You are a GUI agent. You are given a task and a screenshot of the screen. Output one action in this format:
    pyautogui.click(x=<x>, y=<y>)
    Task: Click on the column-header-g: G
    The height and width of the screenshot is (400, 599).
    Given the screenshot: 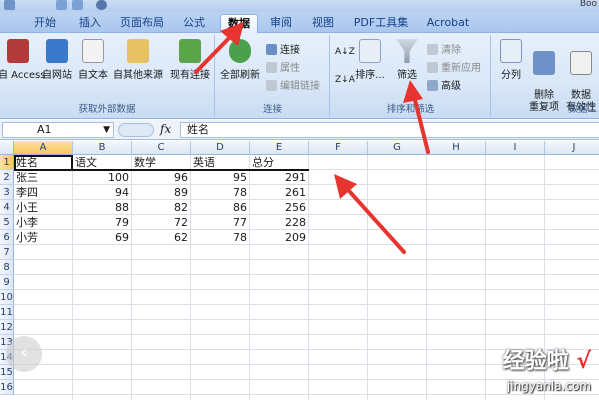 What is the action you would take?
    pyautogui.click(x=397, y=148)
    